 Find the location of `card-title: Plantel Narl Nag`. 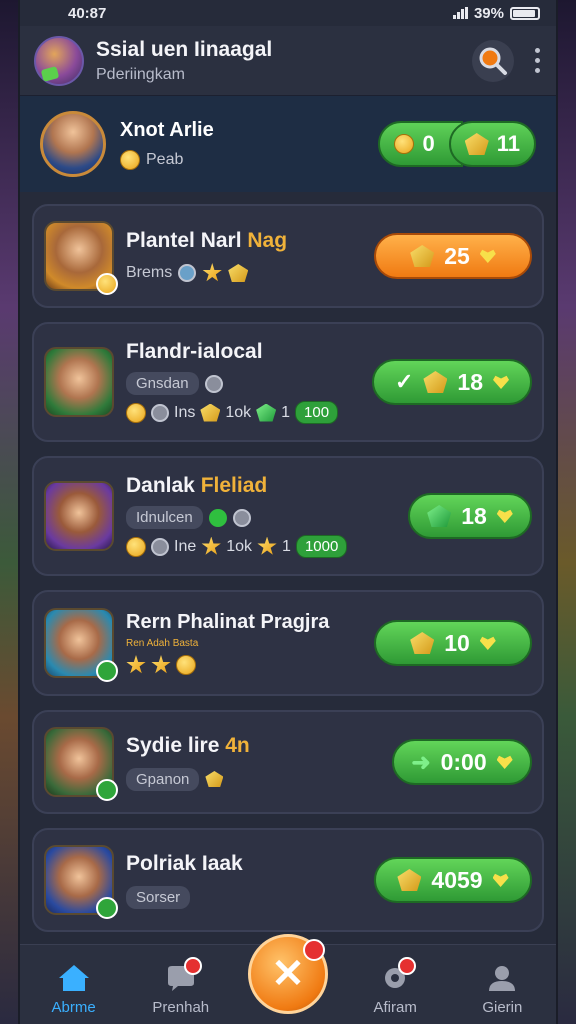

card-title: Plantel Narl Nag is located at coordinates (207, 240).